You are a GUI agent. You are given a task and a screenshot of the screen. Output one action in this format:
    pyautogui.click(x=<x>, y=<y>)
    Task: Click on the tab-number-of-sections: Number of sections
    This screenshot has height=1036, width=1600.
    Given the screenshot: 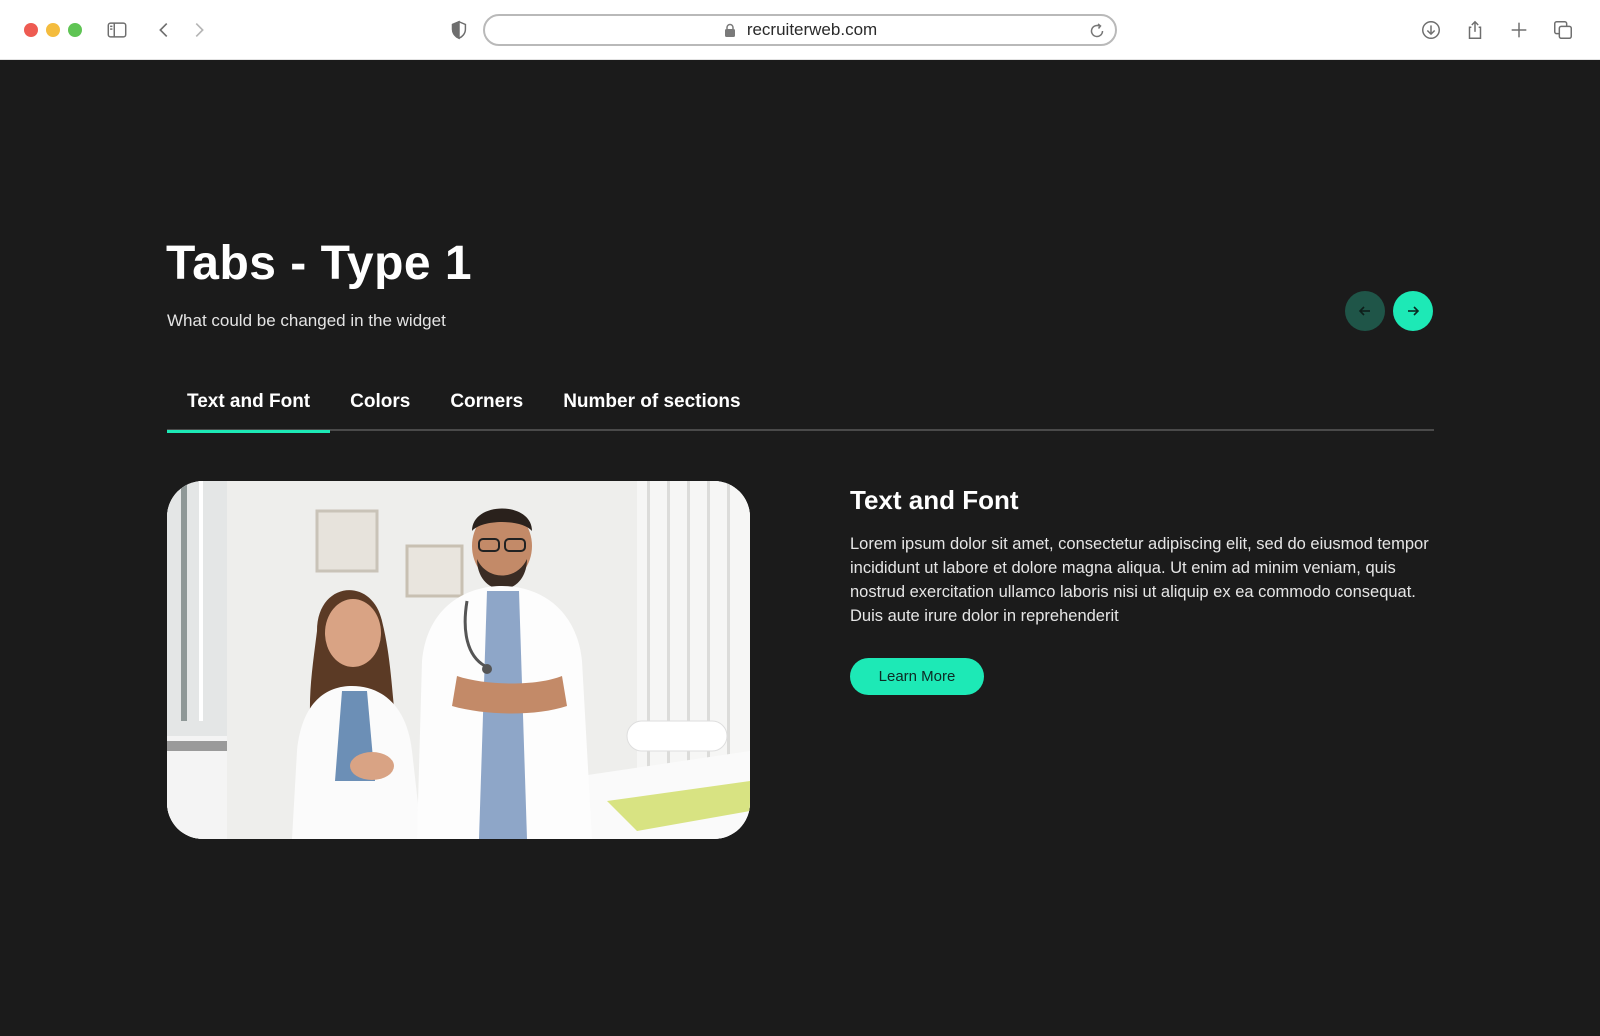 What is the action you would take?
    pyautogui.click(x=651, y=408)
    